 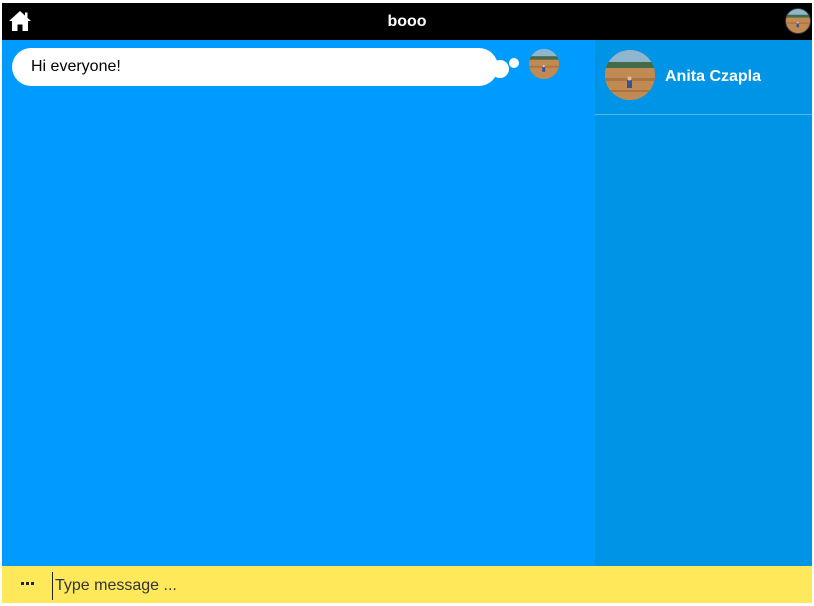 I want to click on user-list-item: Anita Czapla, so click(x=703, y=77).